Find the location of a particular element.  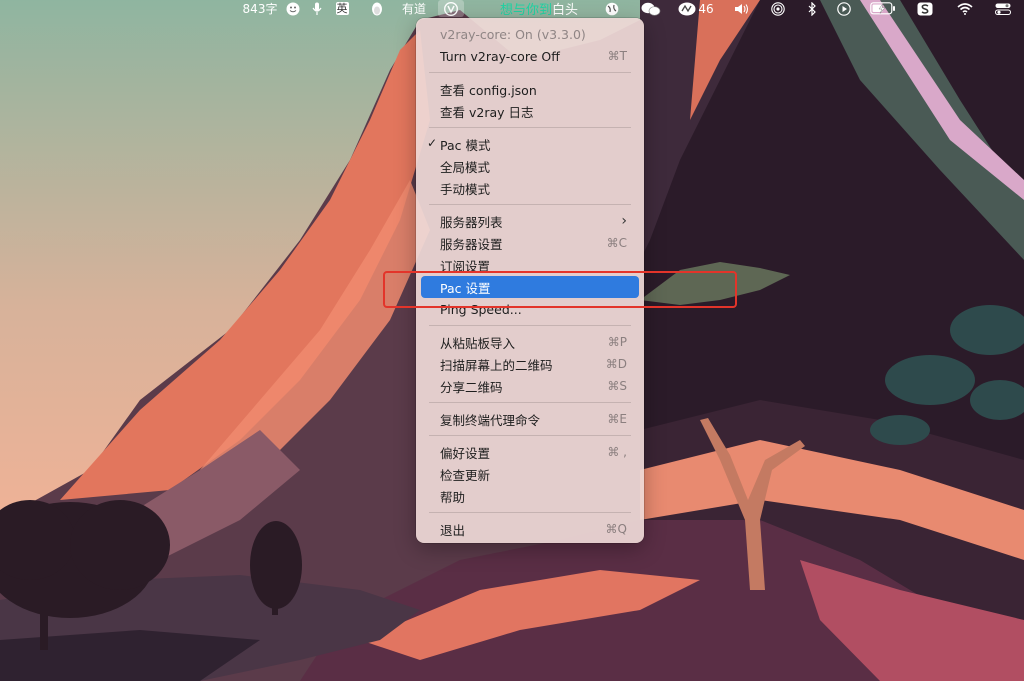

menu-item-view-config: 查看 config.json is located at coordinates (530, 89).